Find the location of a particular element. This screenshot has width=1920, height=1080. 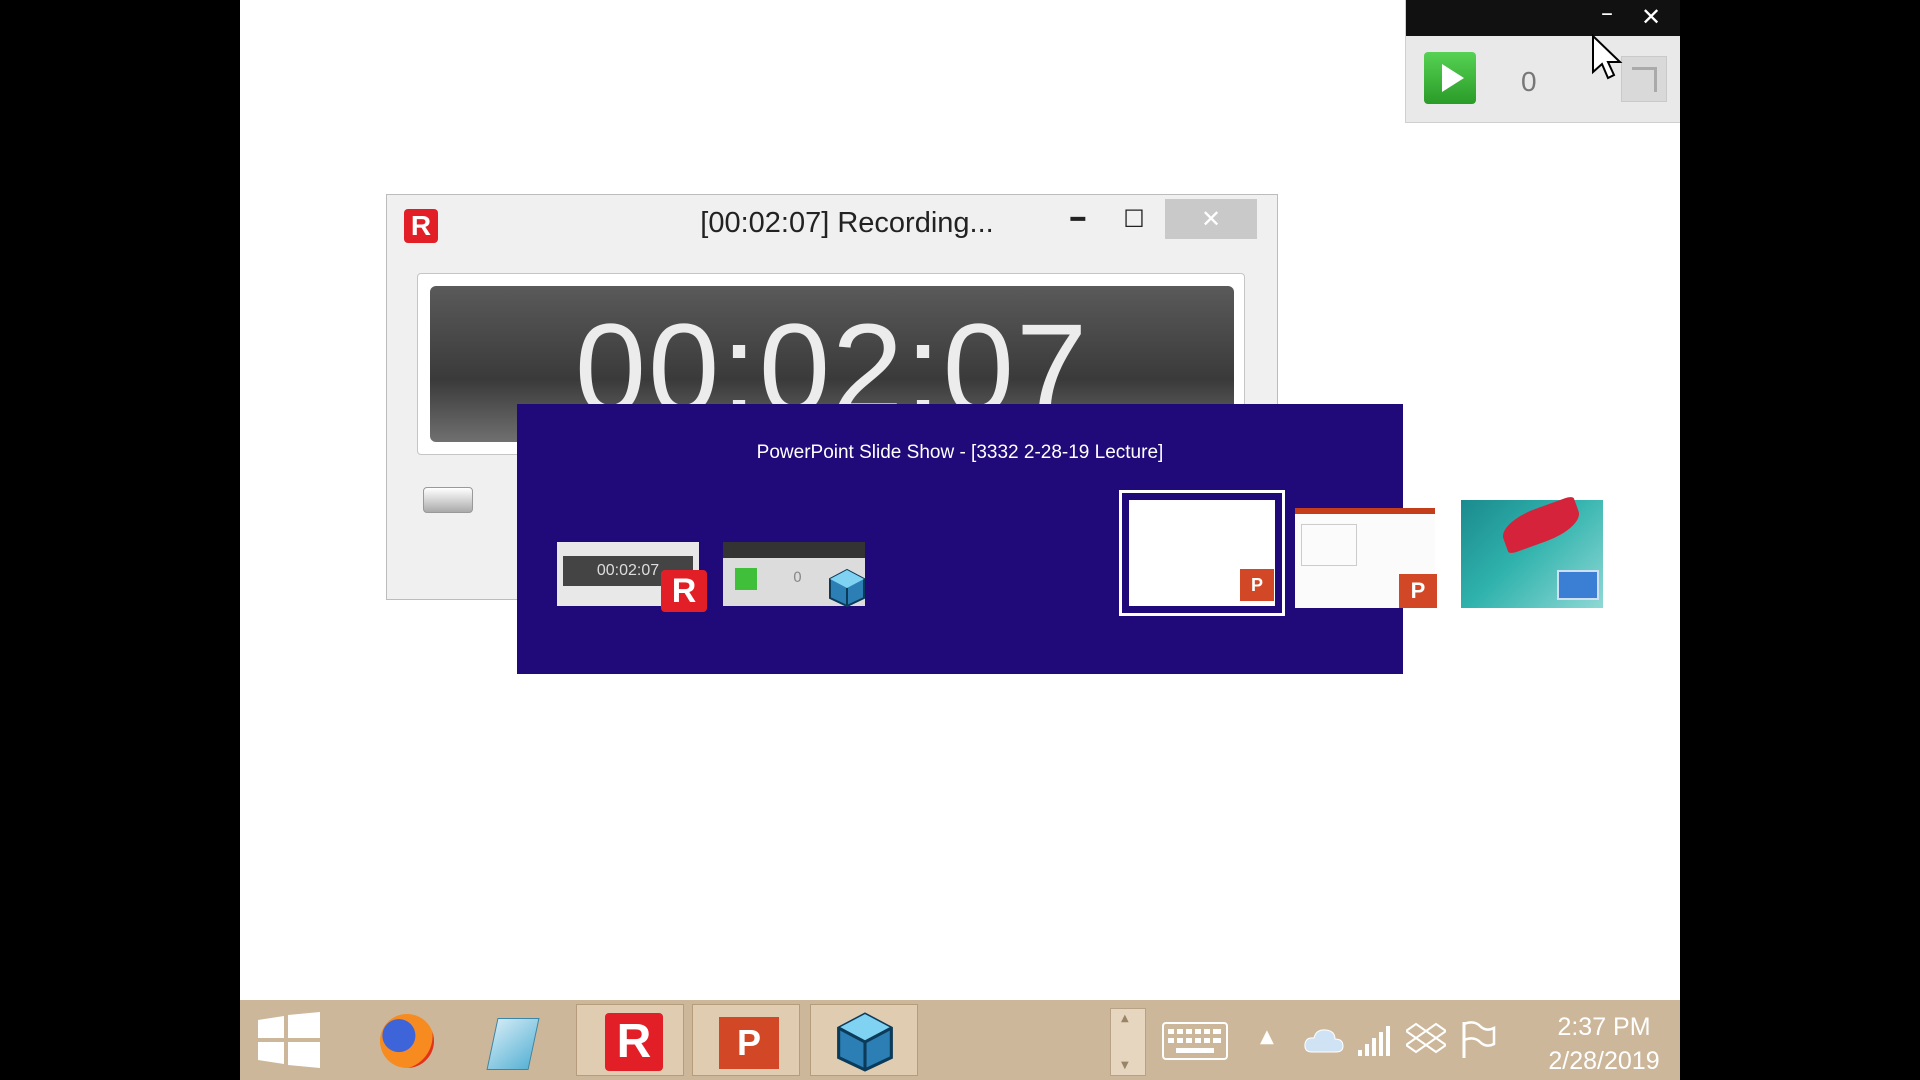

minimize-icon: – is located at coordinates (1607, 14).